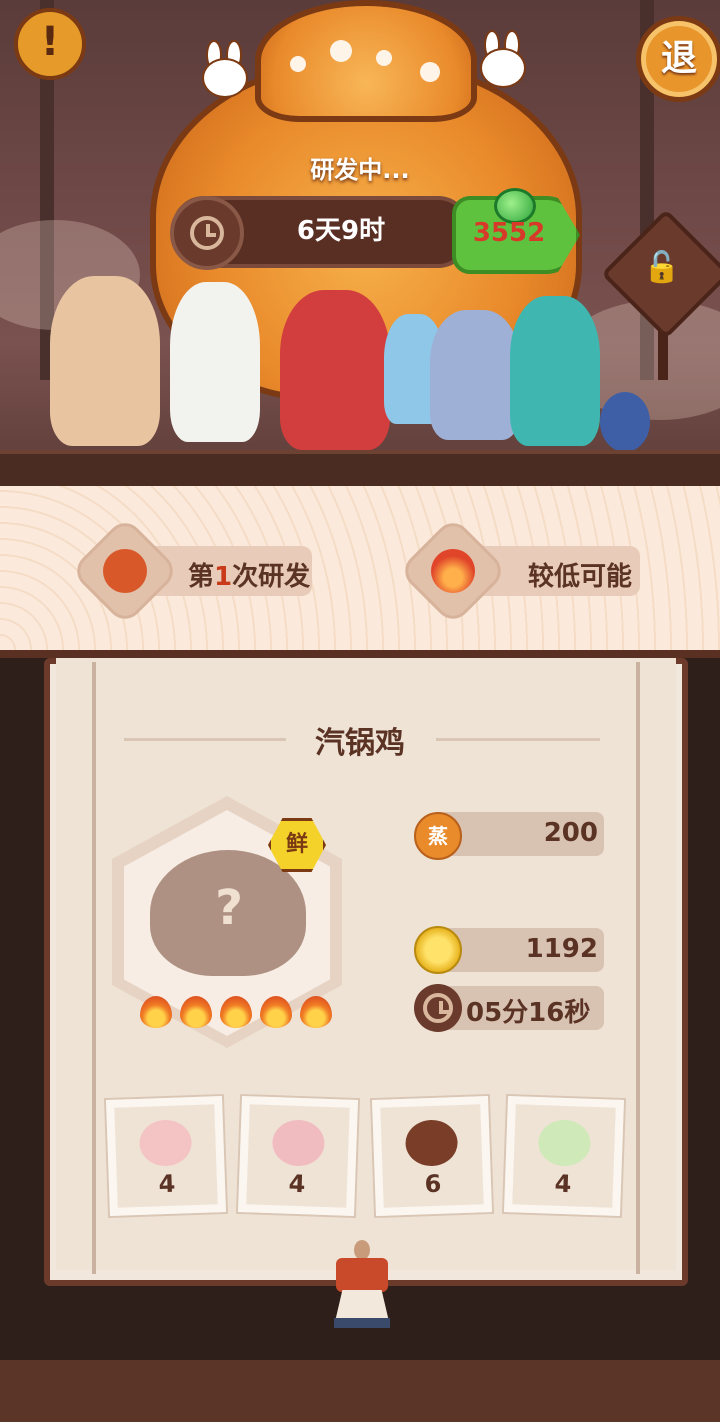  Describe the element at coordinates (341, 231) in the screenshot. I see `research-timer: 6天9时` at that location.